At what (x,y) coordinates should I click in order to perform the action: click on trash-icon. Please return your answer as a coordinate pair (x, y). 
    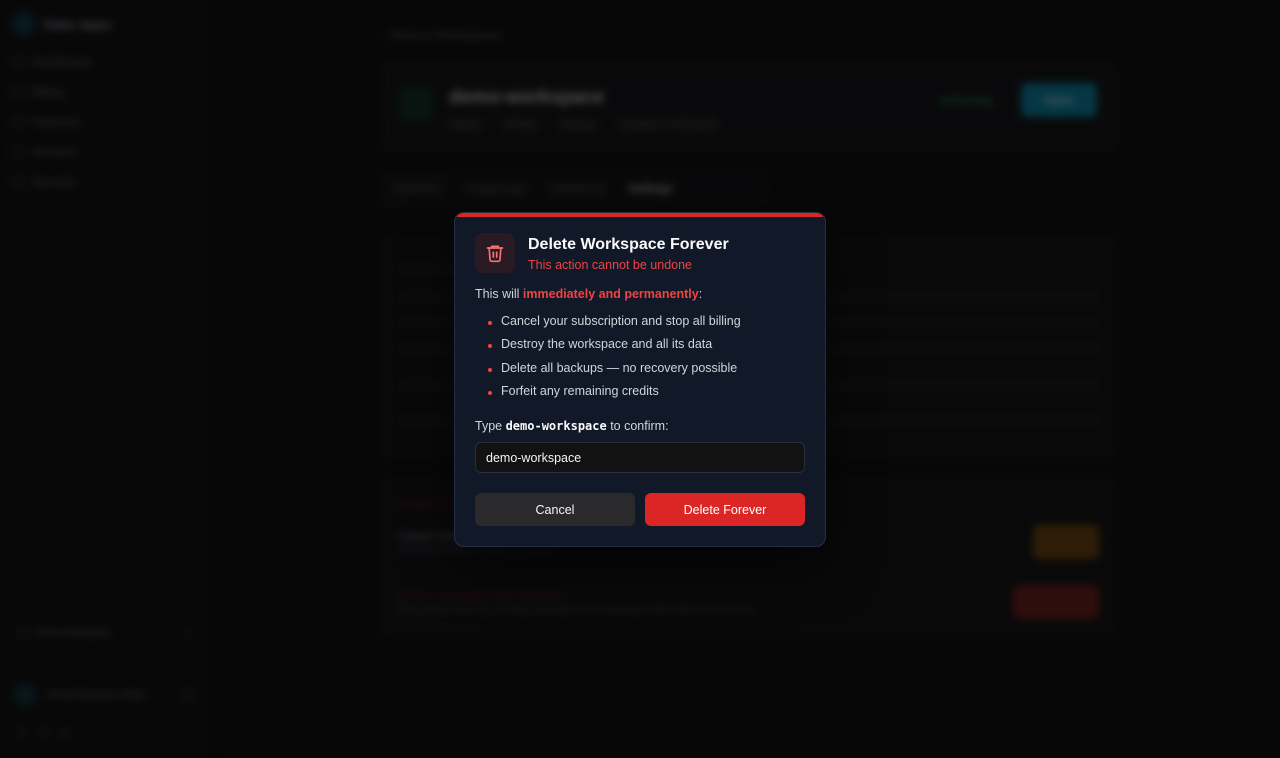
    Looking at the image, I should click on (495, 253).